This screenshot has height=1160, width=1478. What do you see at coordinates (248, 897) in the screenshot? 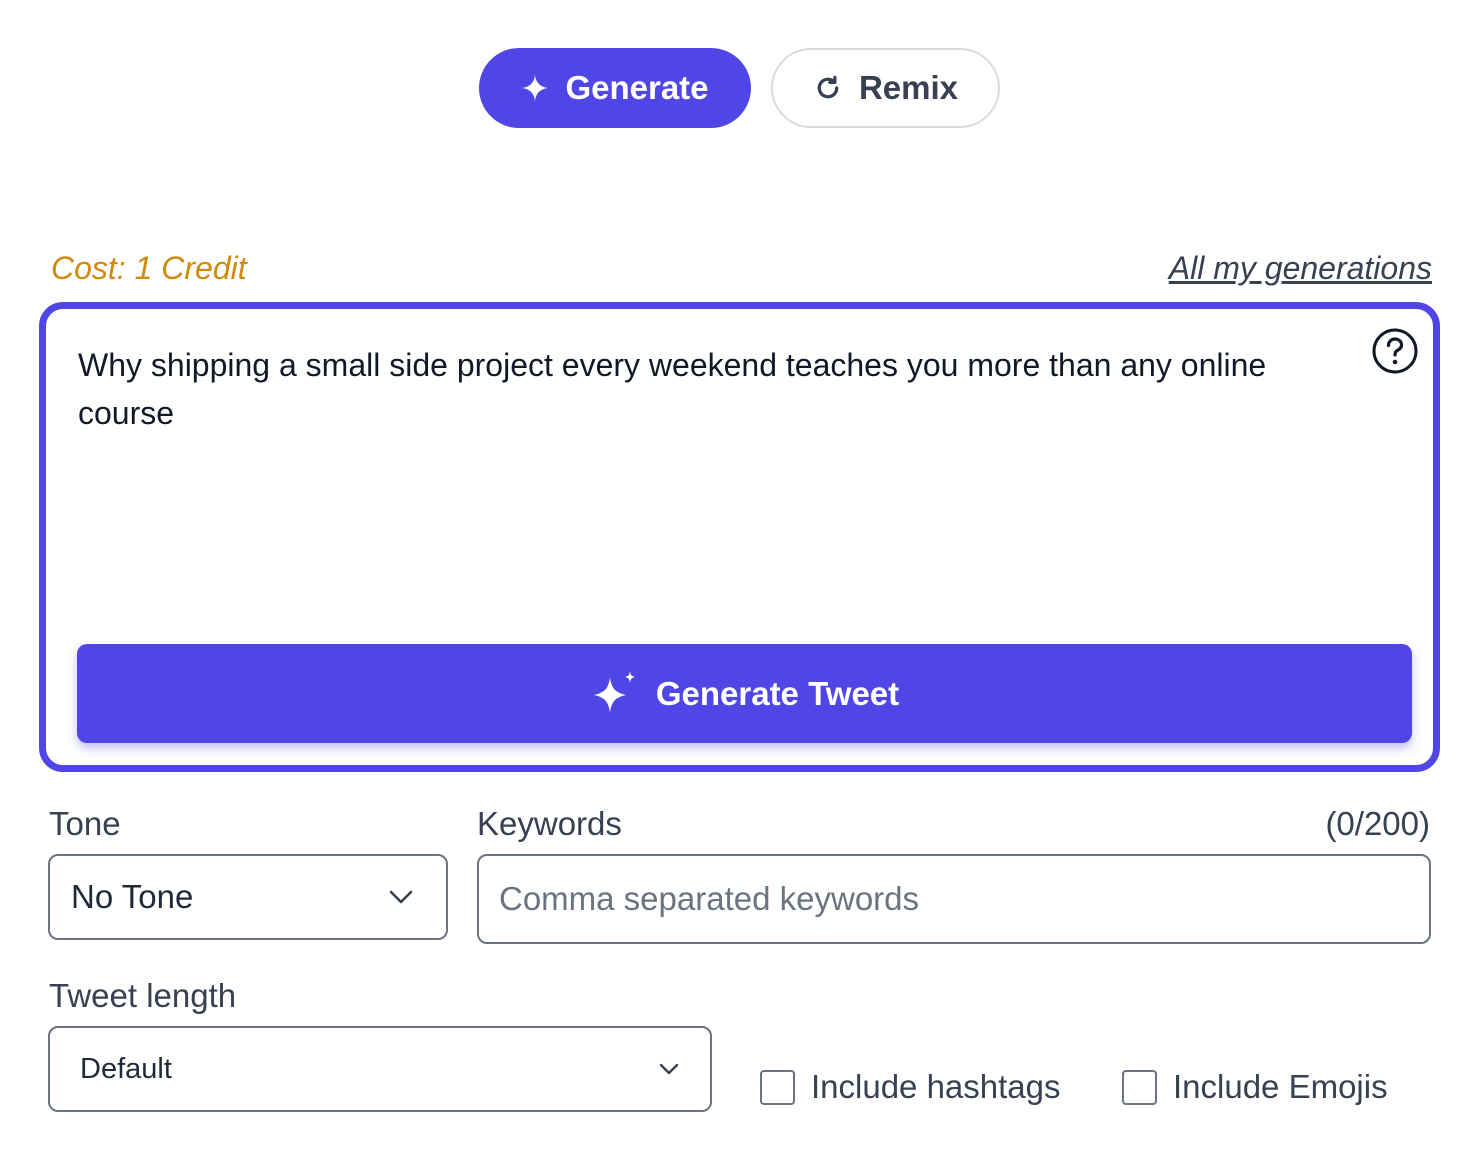
I see `tone-select: No Tone` at bounding box center [248, 897].